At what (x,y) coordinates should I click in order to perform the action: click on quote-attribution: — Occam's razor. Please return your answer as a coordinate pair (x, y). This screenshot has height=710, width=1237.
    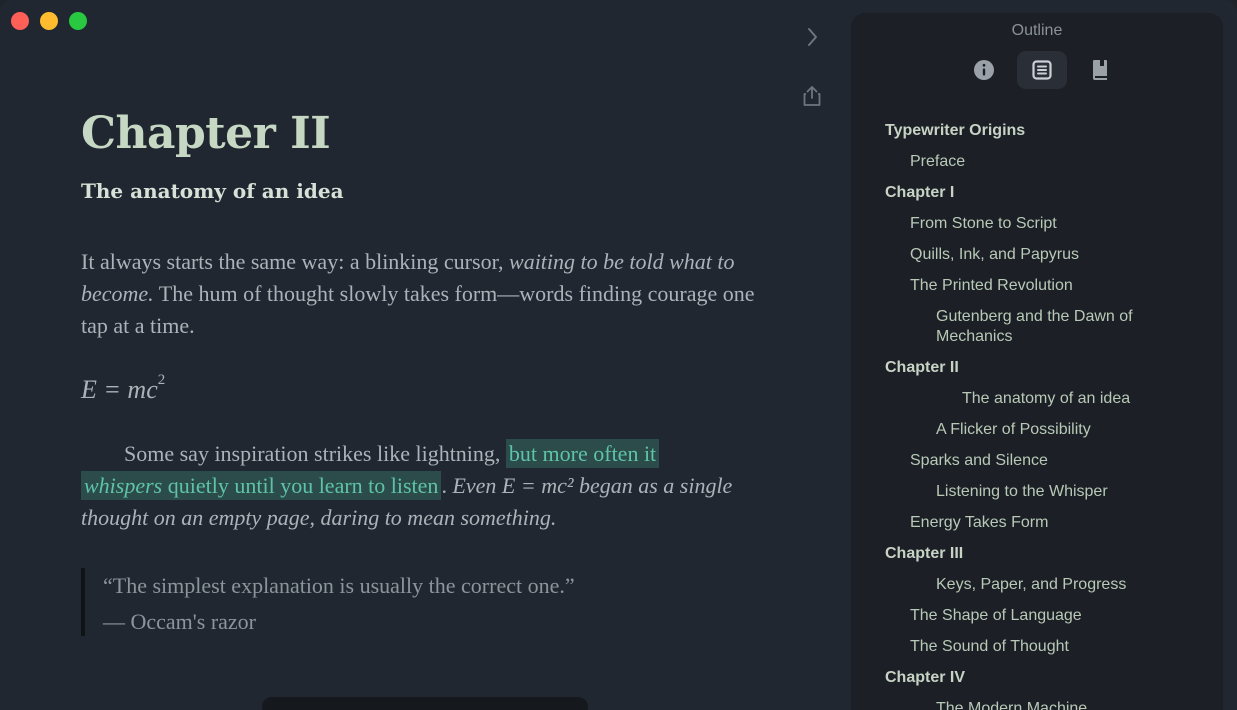
    Looking at the image, I should click on (403, 622).